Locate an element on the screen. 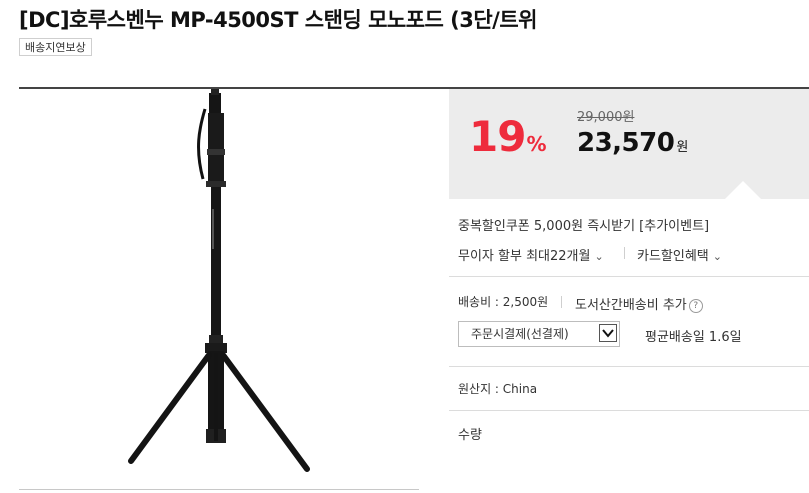 This screenshot has width=809, height=493. island-shipping-fee: 도서산간배송비 추가? is located at coordinates (639, 303).